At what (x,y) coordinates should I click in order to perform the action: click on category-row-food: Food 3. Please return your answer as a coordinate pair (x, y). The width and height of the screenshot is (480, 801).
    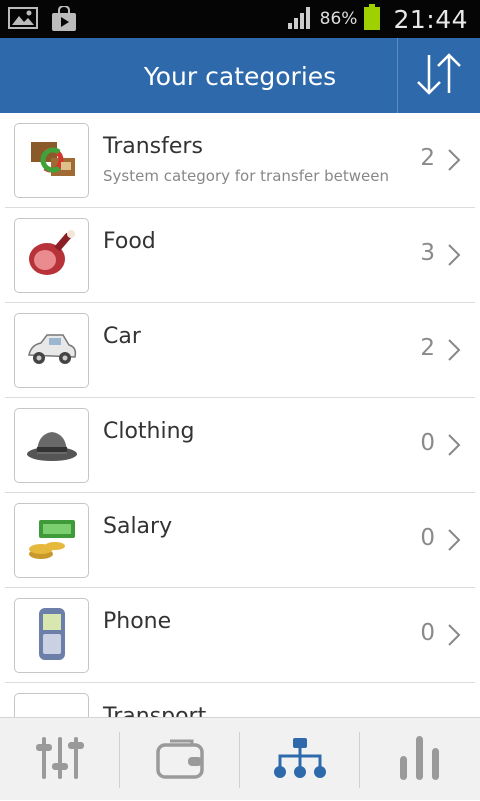
    Looking at the image, I should click on (240, 255).